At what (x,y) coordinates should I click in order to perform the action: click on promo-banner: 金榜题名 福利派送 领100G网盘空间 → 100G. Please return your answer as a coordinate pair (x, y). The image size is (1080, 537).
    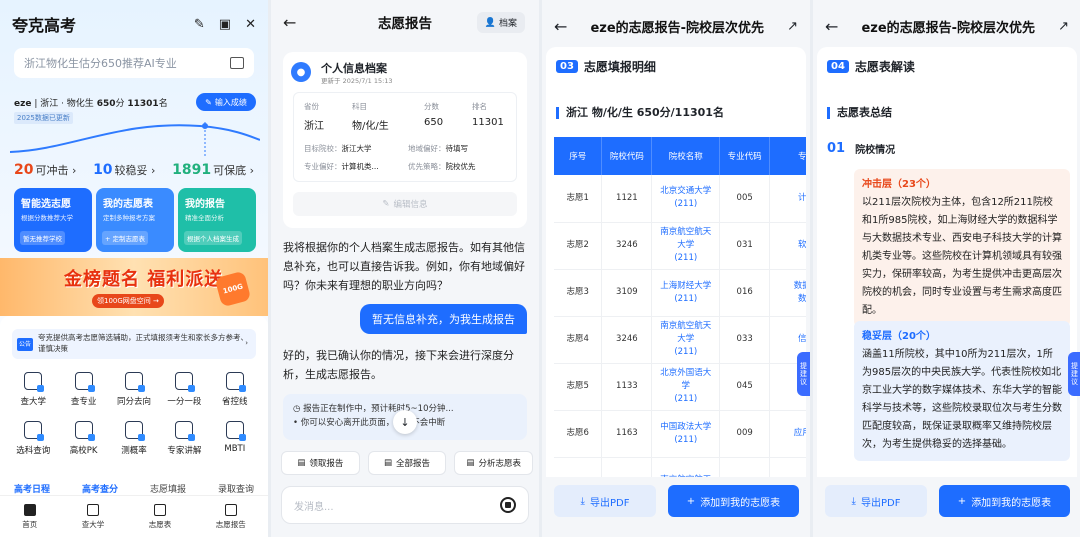
    Looking at the image, I should click on (134, 287).